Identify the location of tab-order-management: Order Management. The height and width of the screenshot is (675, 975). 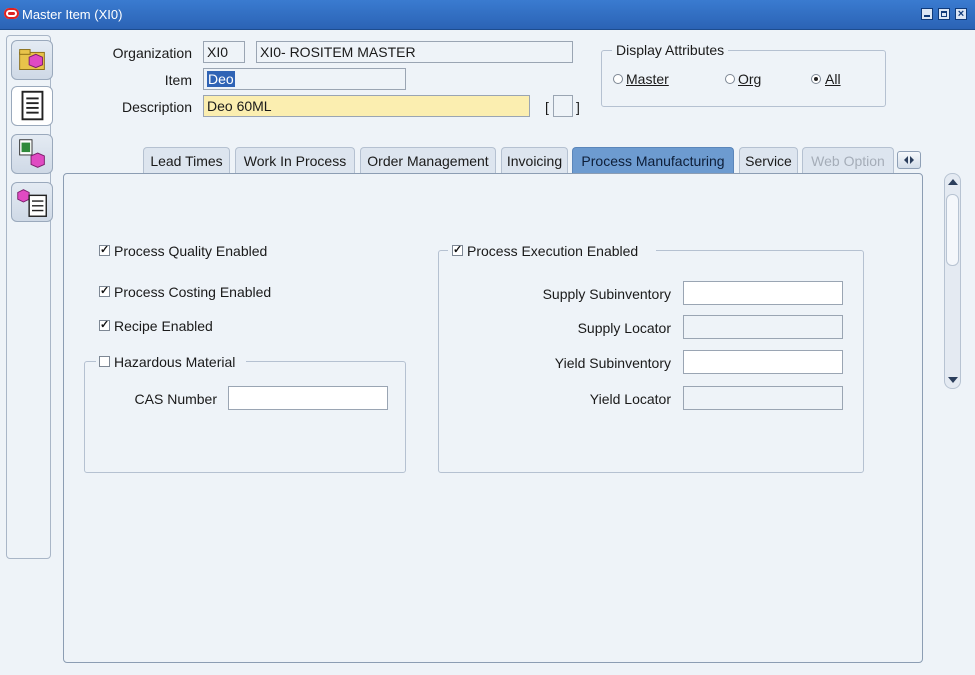
(428, 160).